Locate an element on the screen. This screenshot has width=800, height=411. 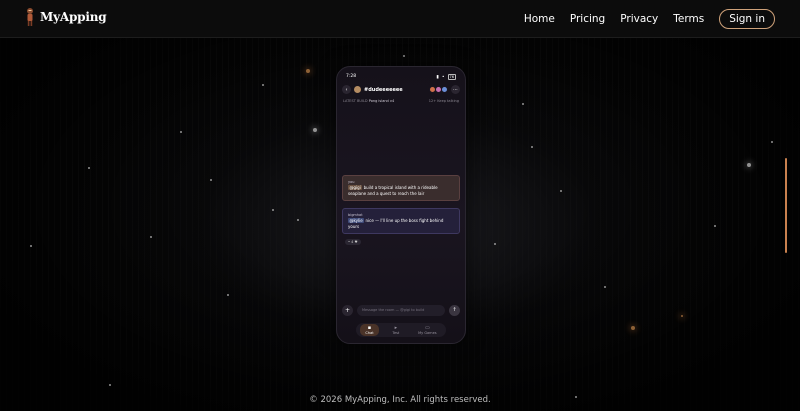
wifi-icon: • is located at coordinates (443, 77).